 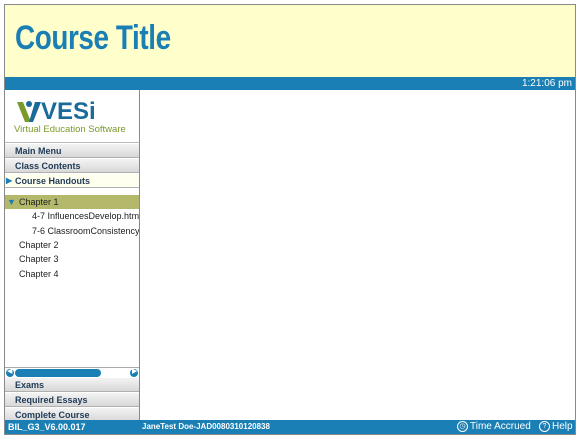 I want to click on scroll-right-button: ▶, so click(x=134, y=372).